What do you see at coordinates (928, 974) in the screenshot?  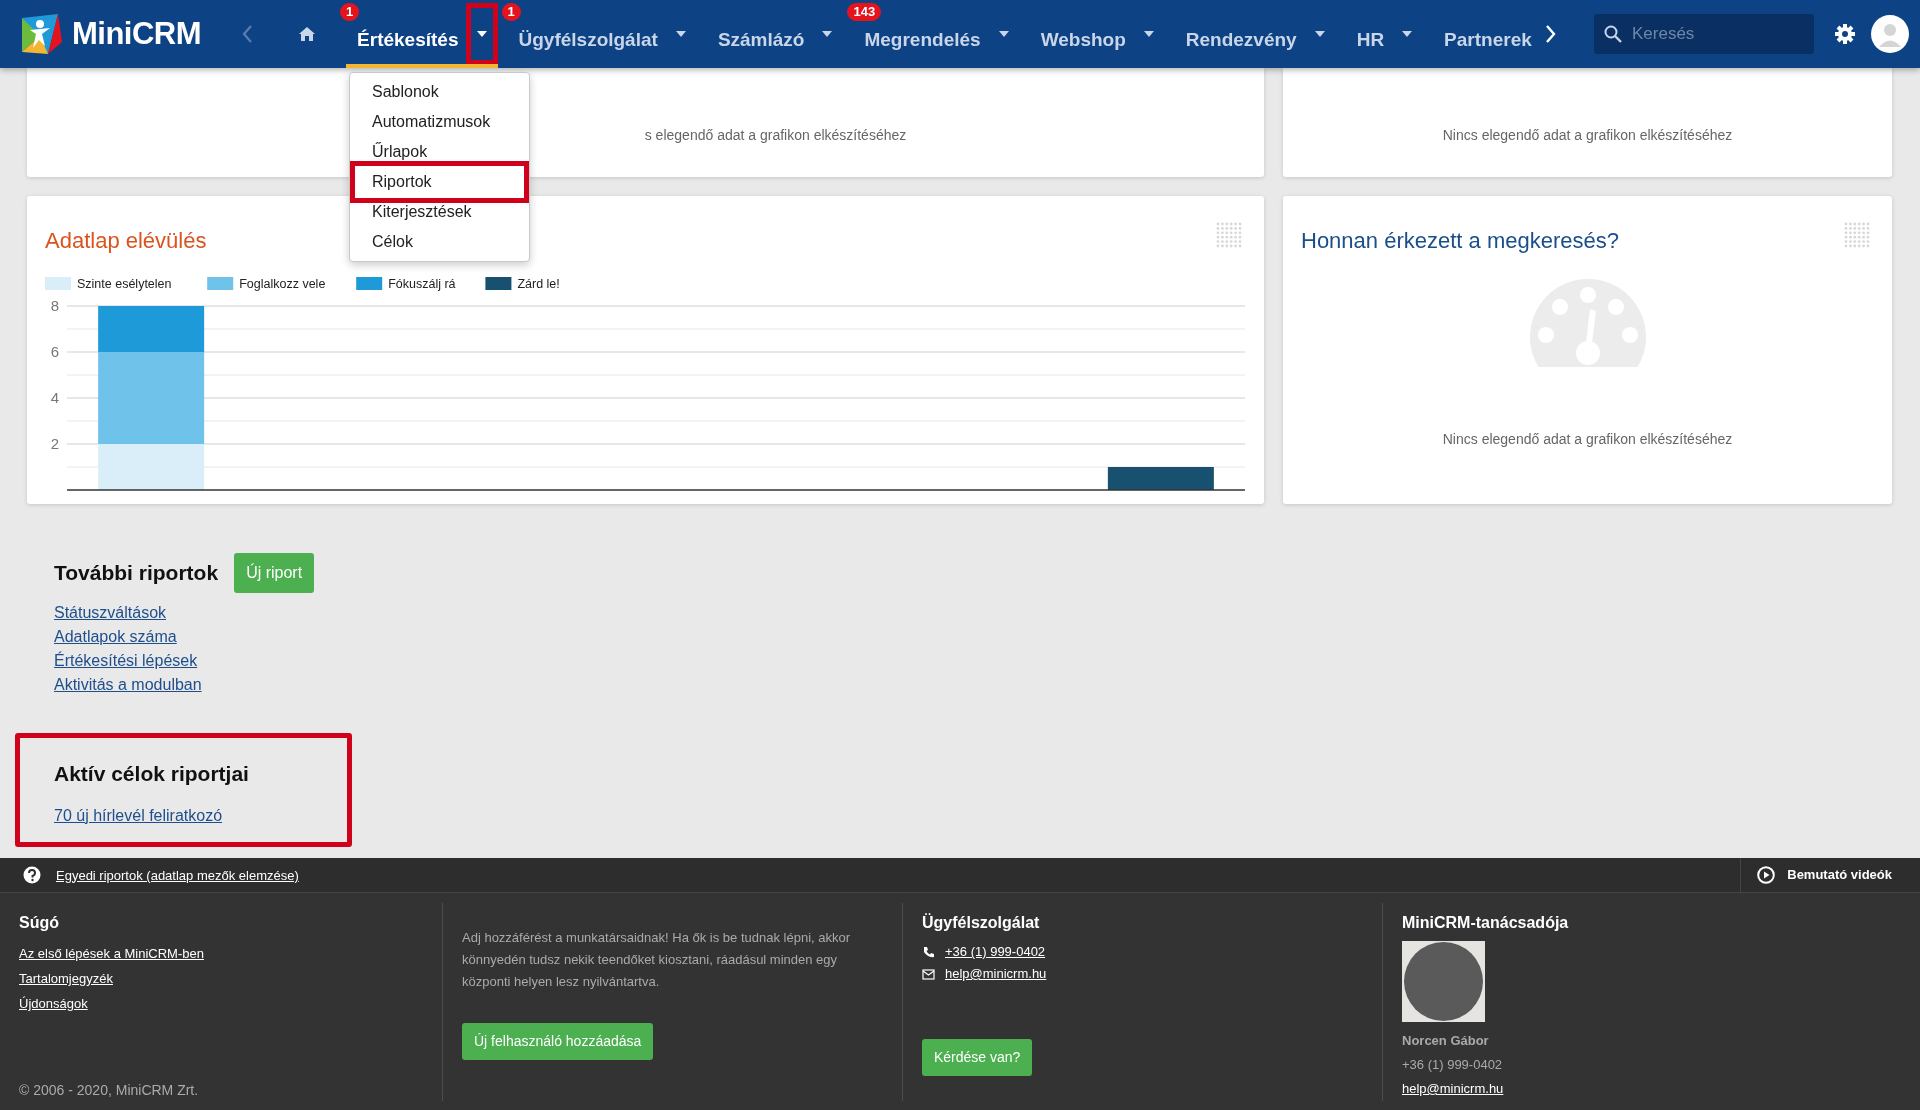 I see `mail-icon` at bounding box center [928, 974].